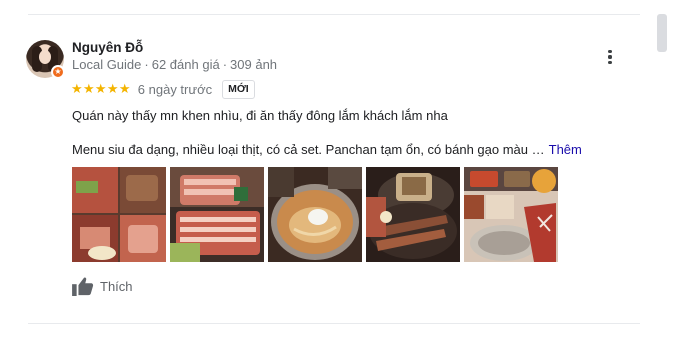 The image size is (696, 343). Describe the element at coordinates (175, 89) in the screenshot. I see `review-time: 6 ngày trước` at that location.